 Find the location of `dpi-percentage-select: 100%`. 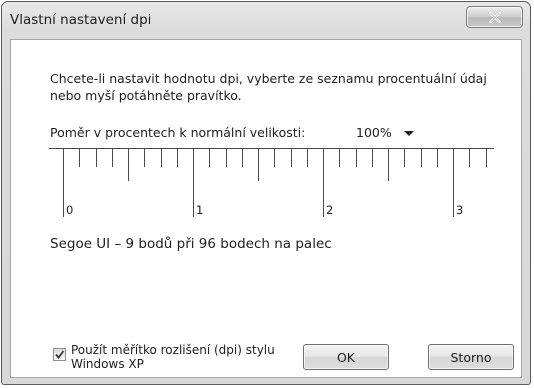

dpi-percentage-select: 100% is located at coordinates (383, 132).